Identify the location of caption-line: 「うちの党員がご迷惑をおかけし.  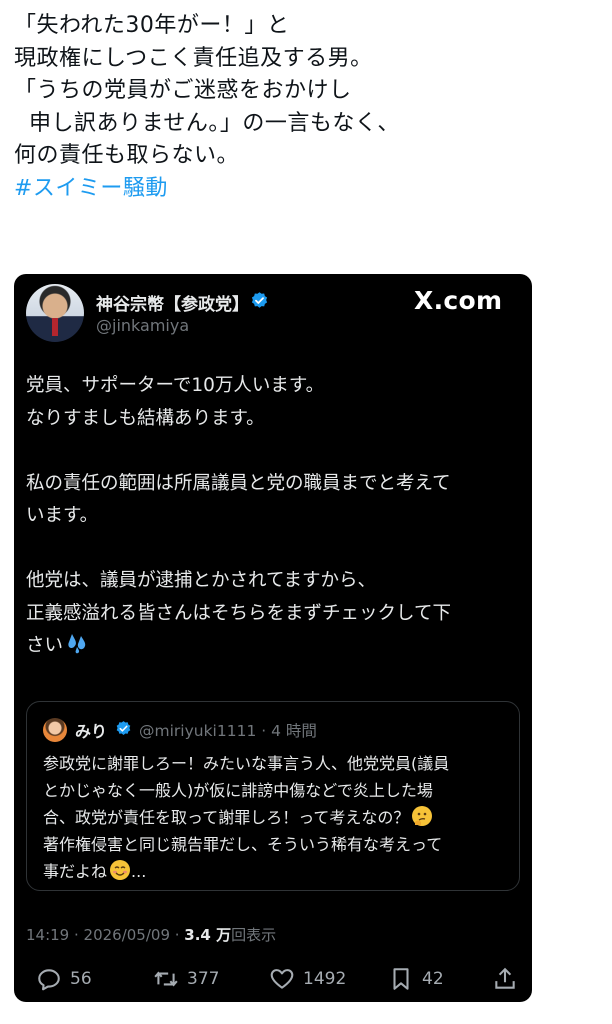
(183, 90).